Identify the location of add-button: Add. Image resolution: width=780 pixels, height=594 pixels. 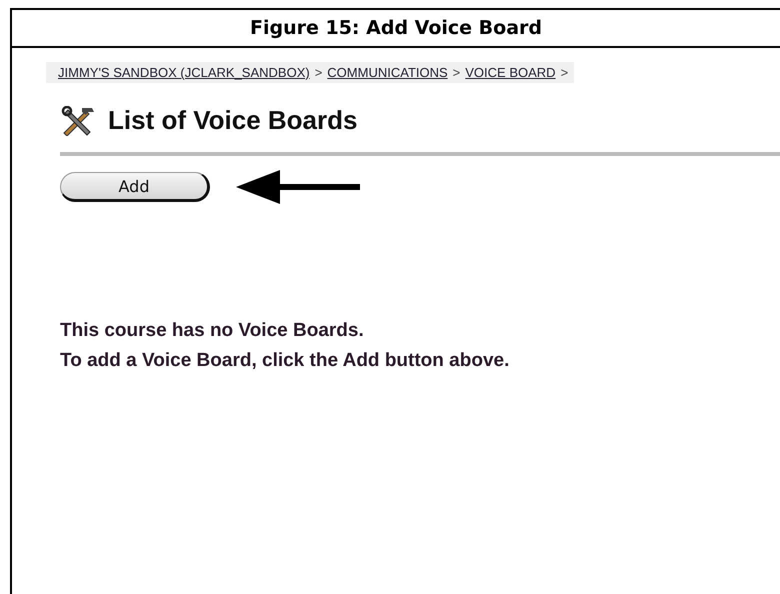
(135, 187).